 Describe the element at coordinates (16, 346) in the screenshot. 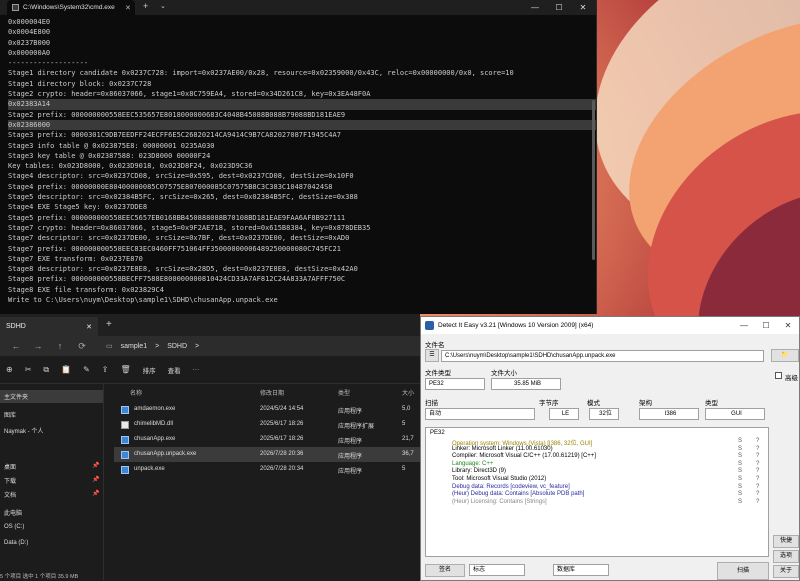

I see `back-arrow-icon: ←` at that location.